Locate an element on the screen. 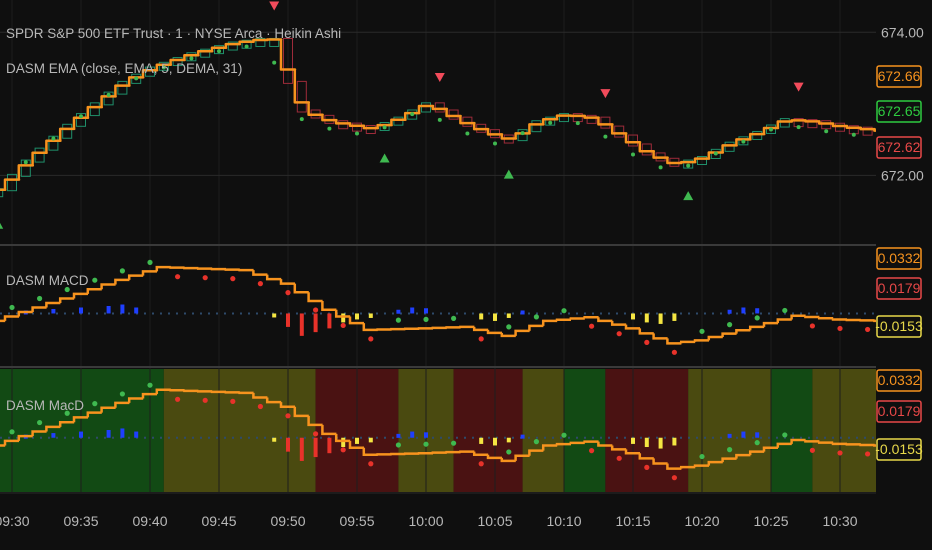 The image size is (932, 550). price-badge: 672.62 is located at coordinates (899, 147).